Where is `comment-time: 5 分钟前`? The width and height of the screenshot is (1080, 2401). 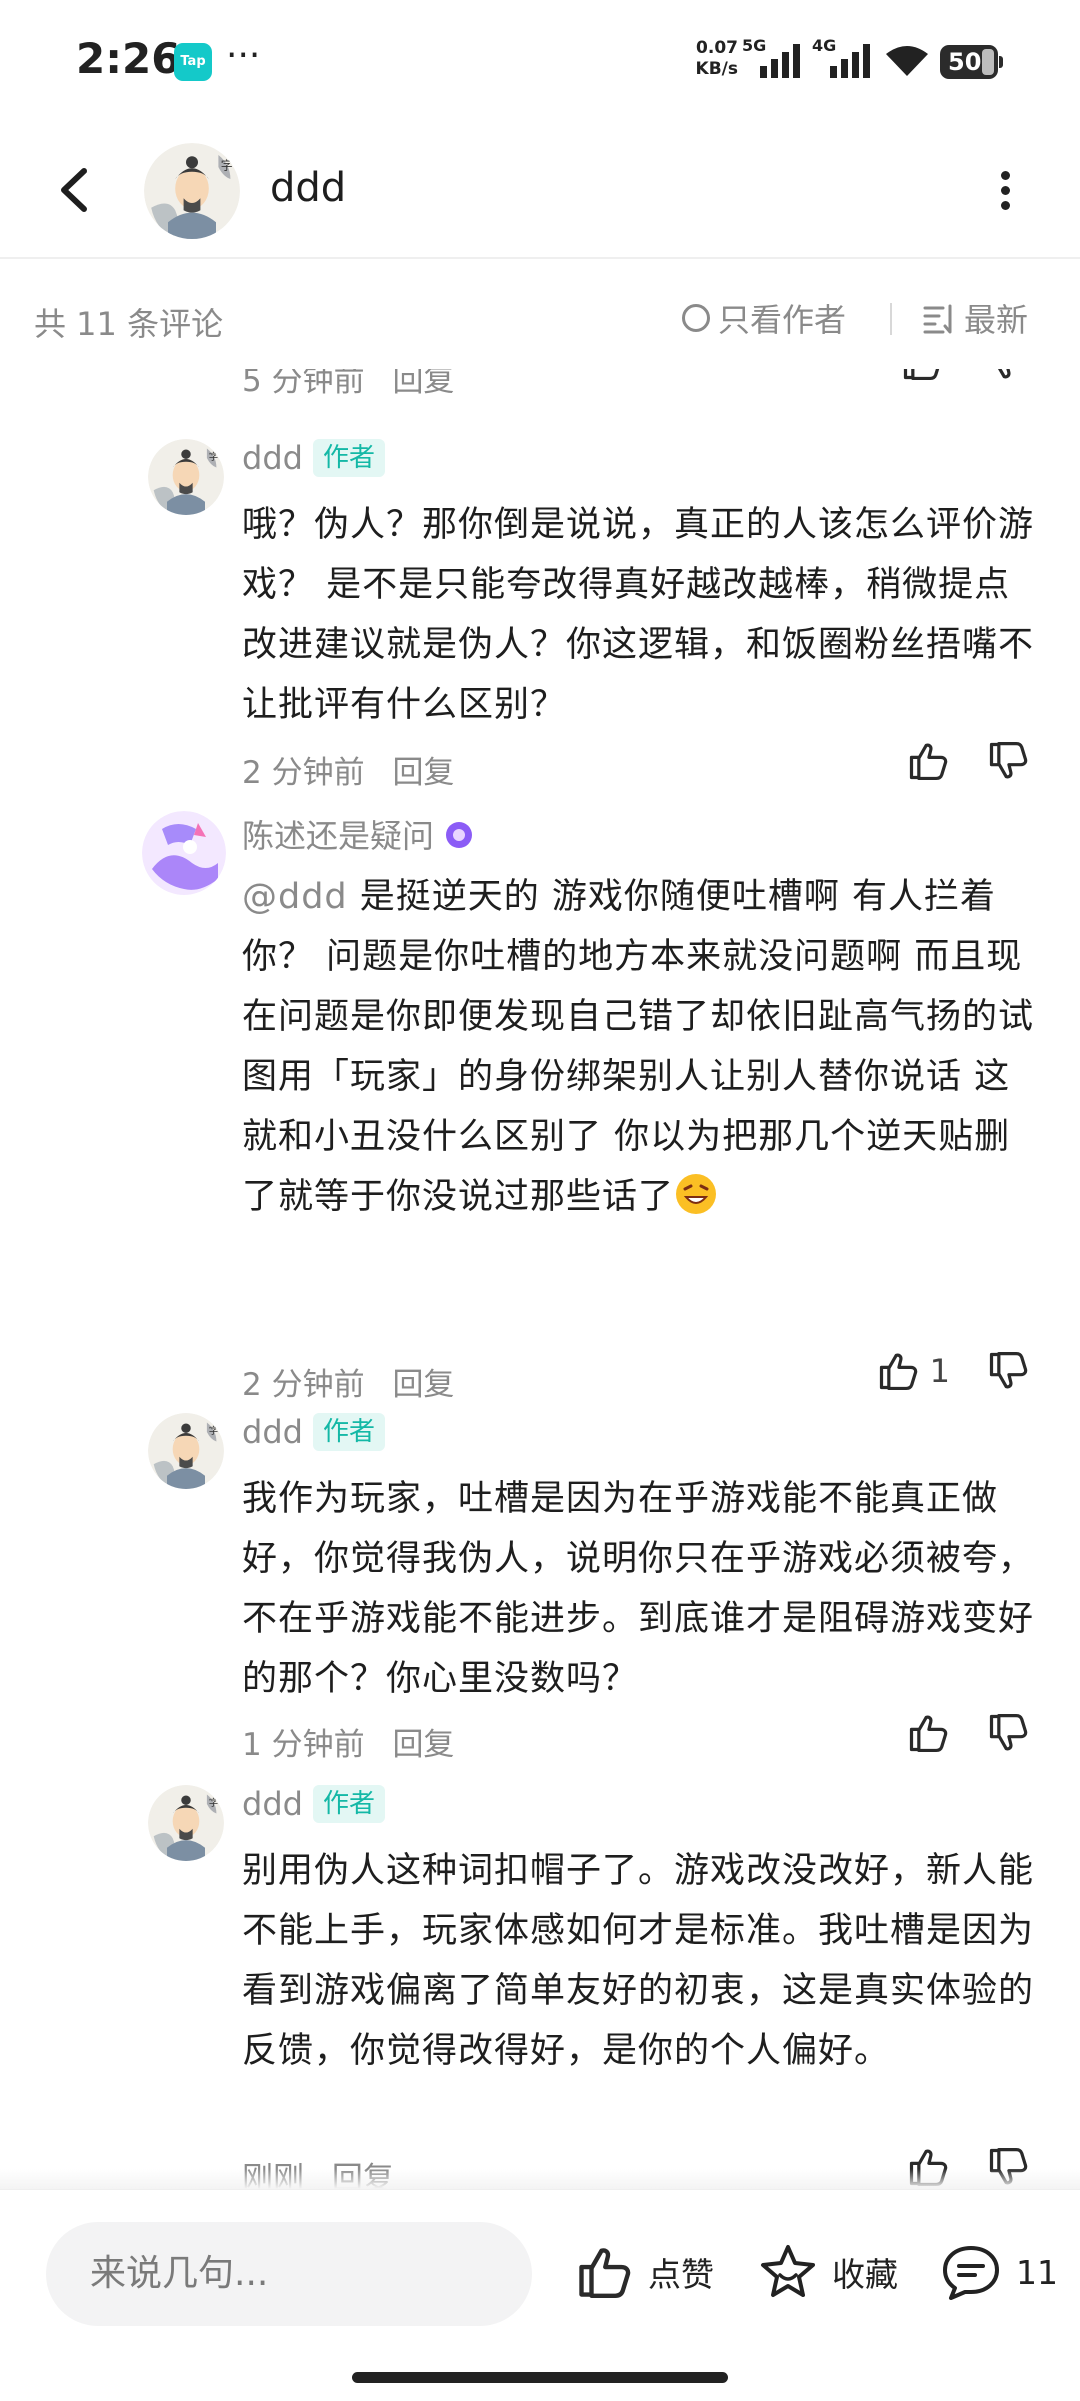 comment-time: 5 分钟前 is located at coordinates (303, 384).